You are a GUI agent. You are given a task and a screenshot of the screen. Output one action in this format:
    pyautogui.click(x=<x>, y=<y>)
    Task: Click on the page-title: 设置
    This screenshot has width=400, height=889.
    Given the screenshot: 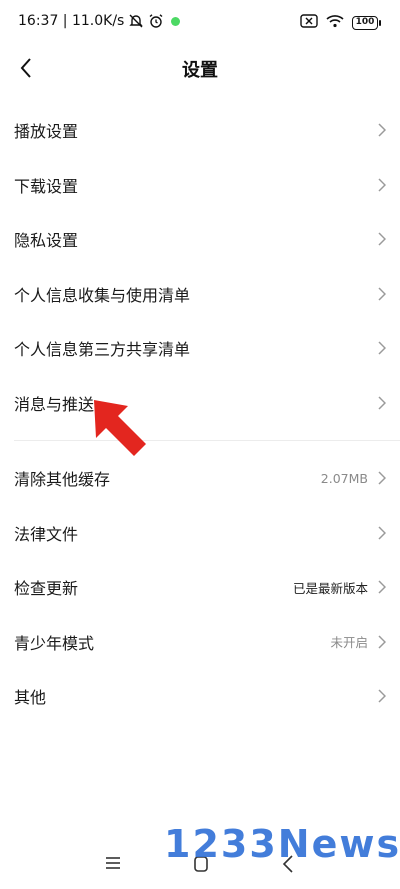 What is the action you would take?
    pyautogui.click(x=200, y=70)
    